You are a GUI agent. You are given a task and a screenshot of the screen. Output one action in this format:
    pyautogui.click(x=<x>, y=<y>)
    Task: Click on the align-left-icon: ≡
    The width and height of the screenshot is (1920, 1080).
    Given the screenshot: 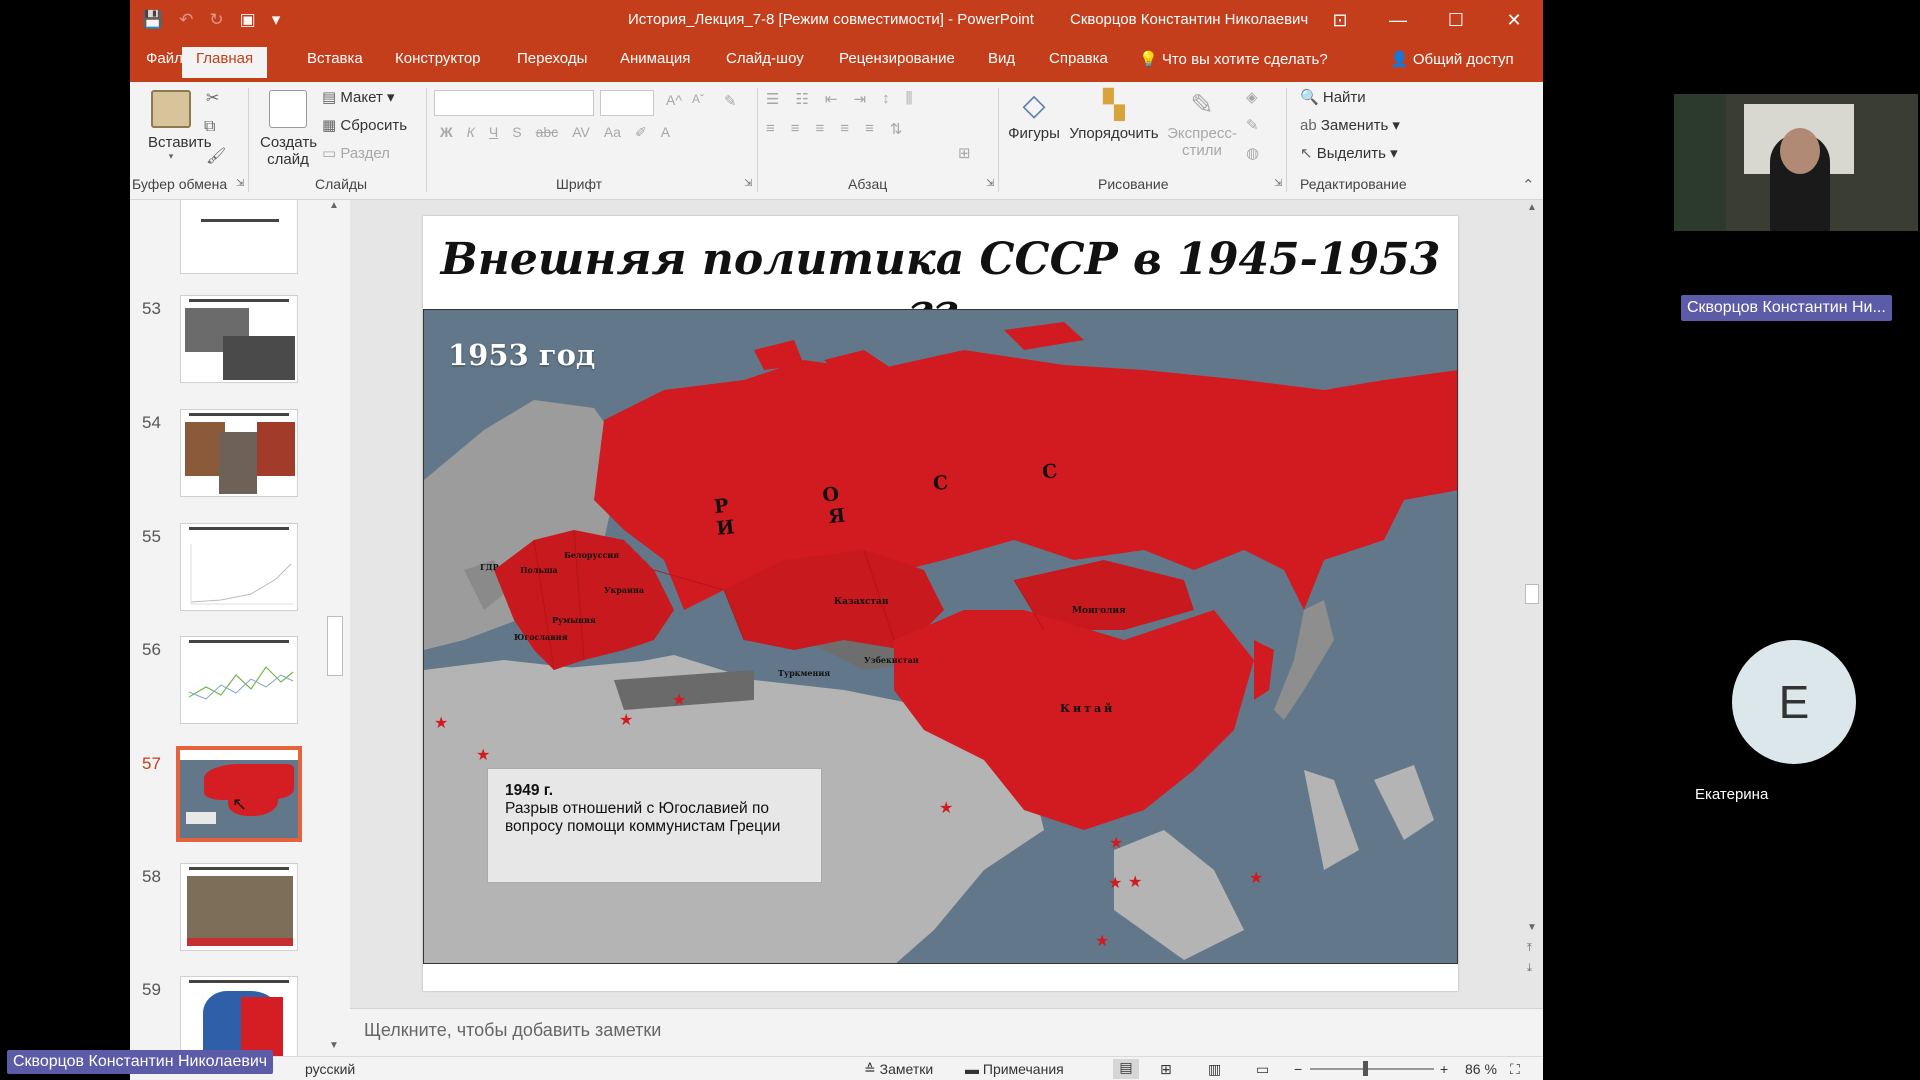 What is the action you would take?
    pyautogui.click(x=770, y=129)
    